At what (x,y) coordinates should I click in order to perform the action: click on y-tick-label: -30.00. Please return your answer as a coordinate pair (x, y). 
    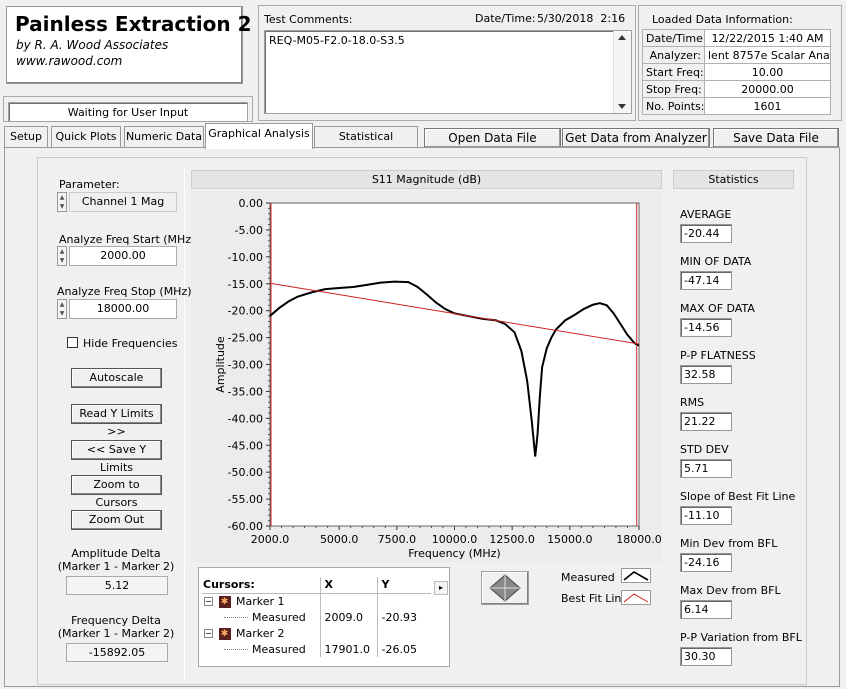
    Looking at the image, I should click on (245, 365).